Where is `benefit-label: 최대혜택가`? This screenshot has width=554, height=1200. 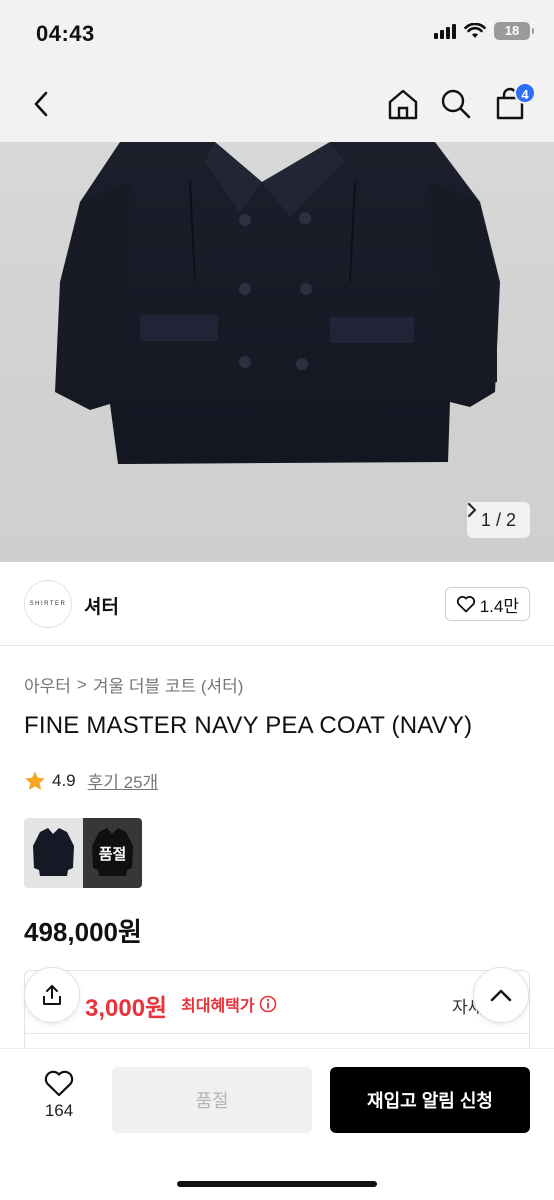
benefit-label: 최대혜택가 is located at coordinates (229, 1004).